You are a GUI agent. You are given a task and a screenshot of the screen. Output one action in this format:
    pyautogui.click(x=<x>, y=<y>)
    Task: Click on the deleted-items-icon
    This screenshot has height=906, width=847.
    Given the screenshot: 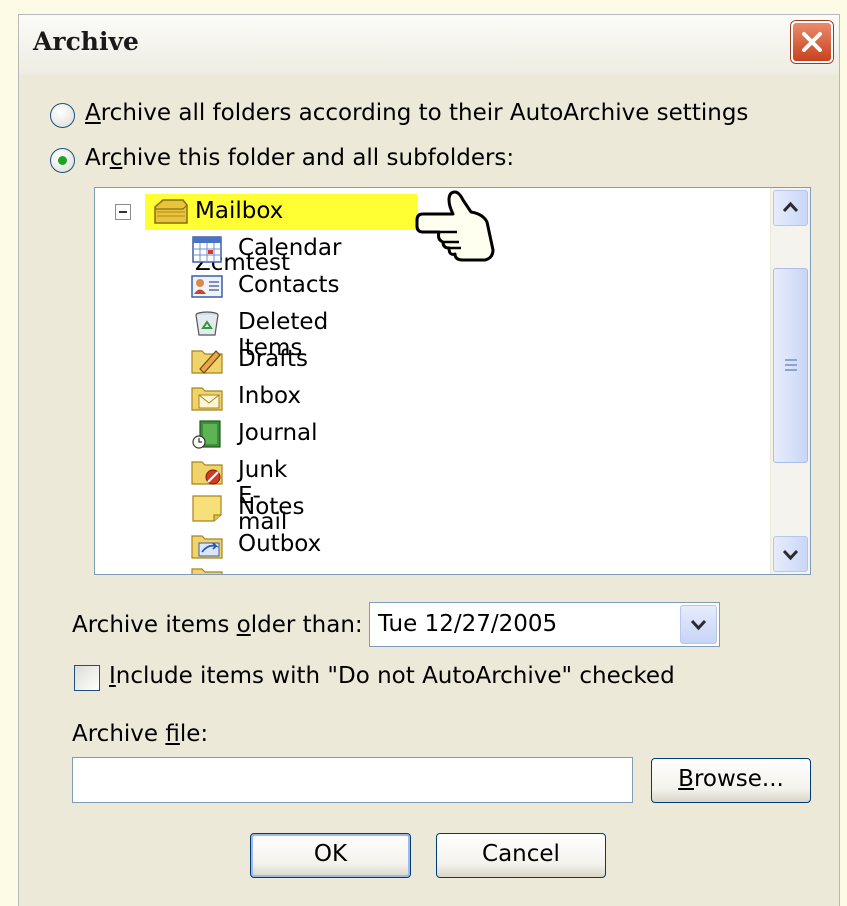 What is the action you would take?
    pyautogui.click(x=207, y=323)
    